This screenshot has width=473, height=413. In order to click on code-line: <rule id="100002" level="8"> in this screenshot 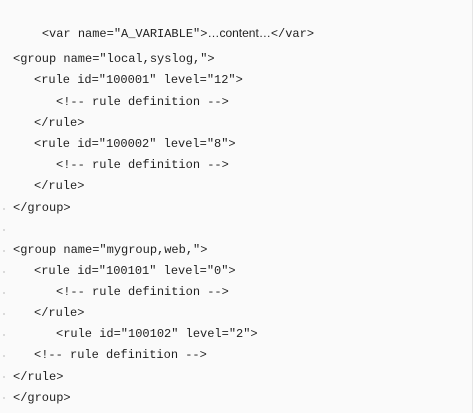, I will do `click(135, 144)`.